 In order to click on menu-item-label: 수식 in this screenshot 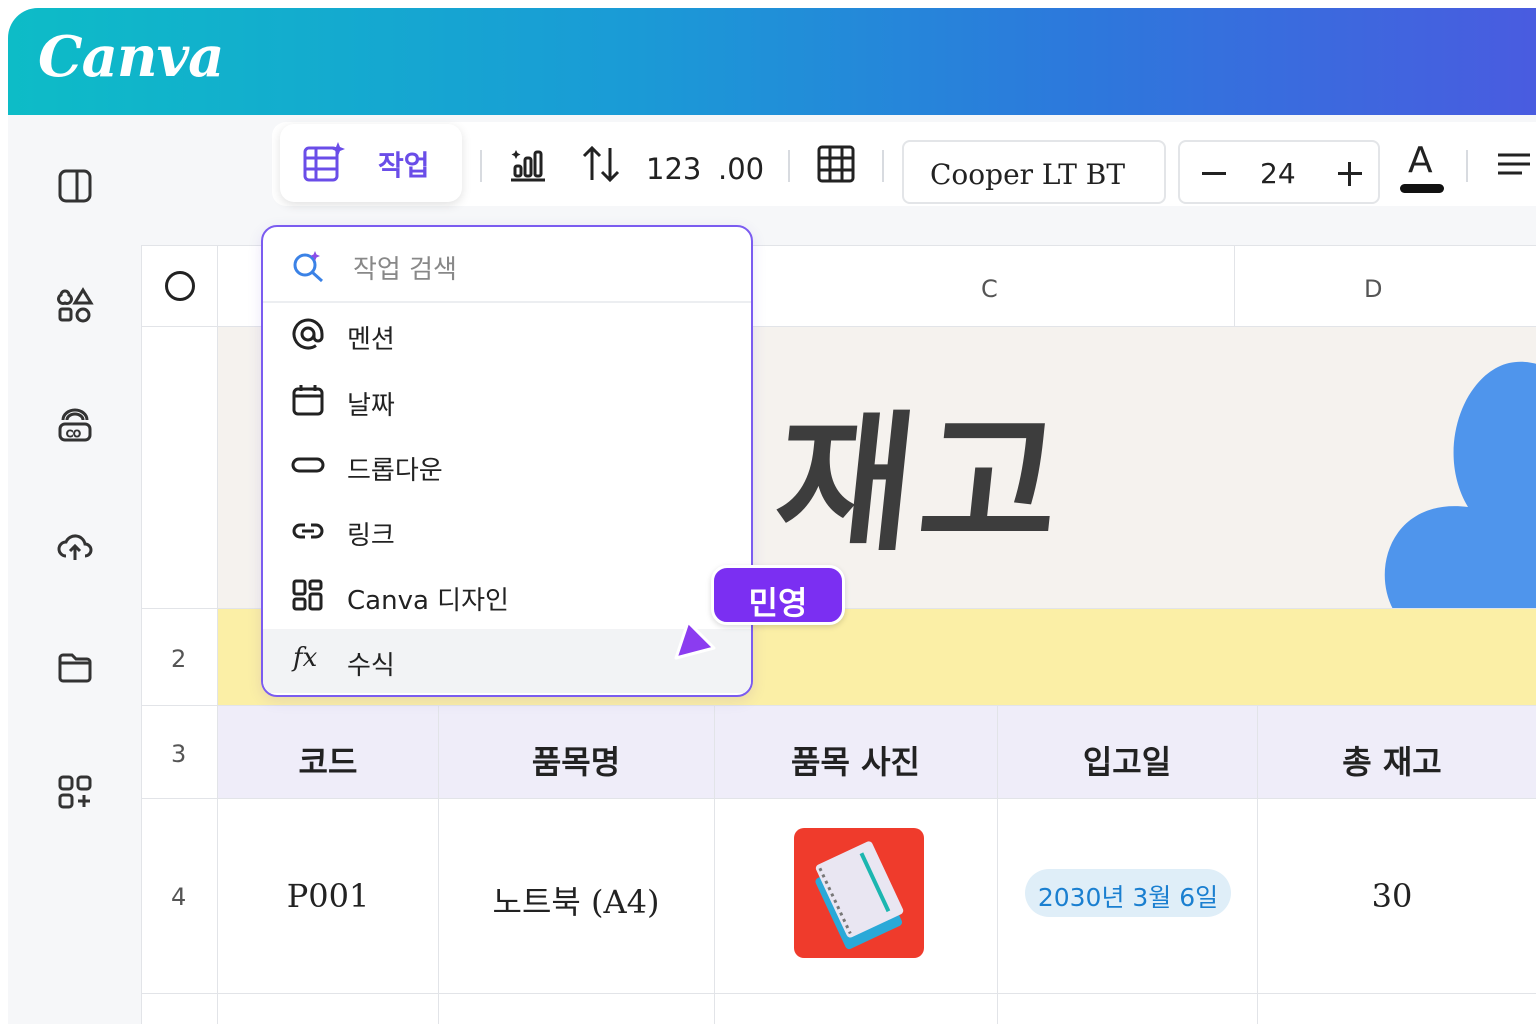, I will do `click(371, 666)`.